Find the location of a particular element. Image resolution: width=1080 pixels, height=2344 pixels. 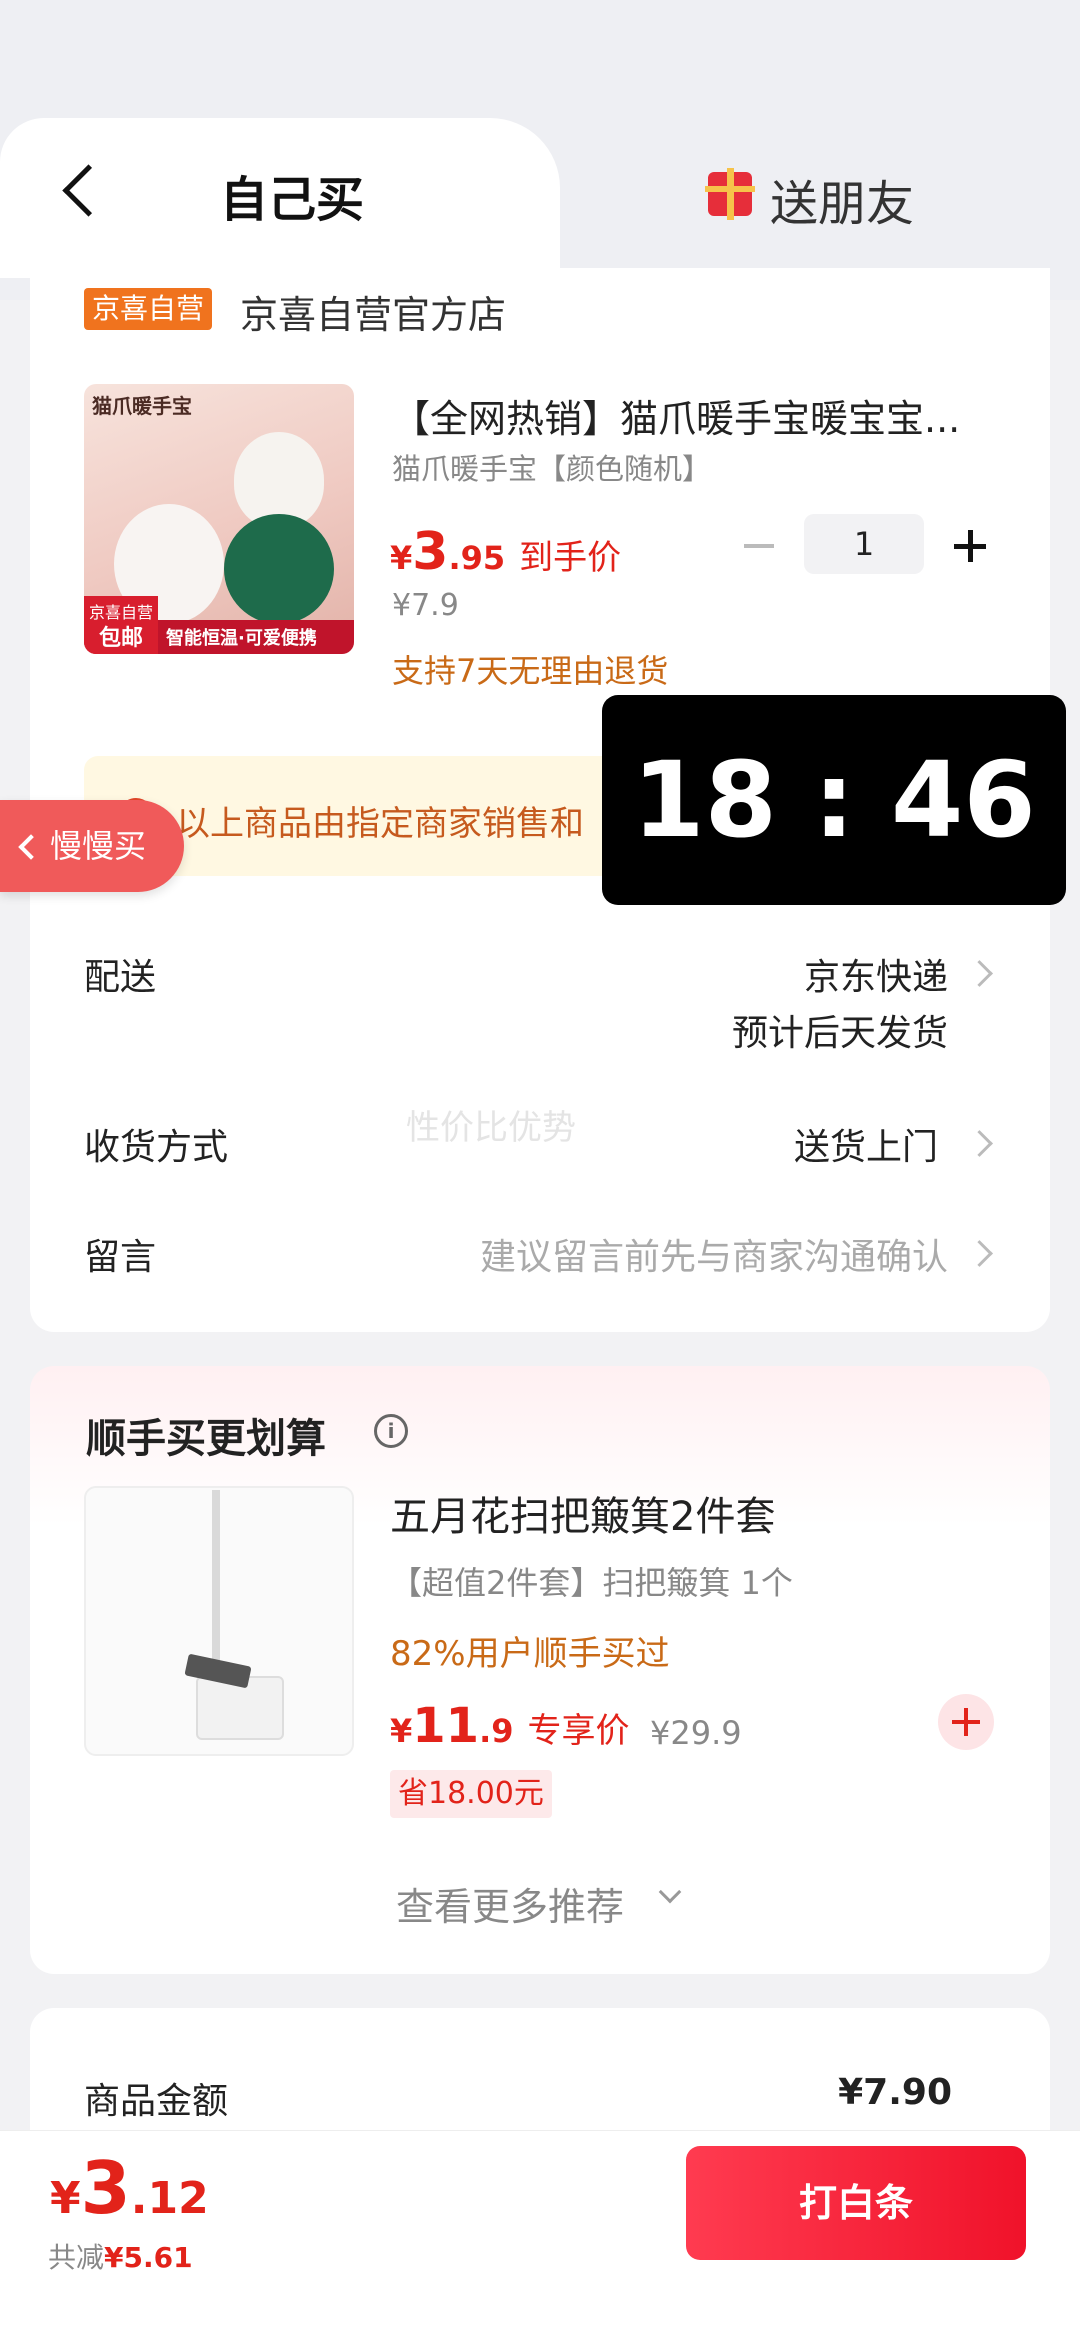

paw-green-shape is located at coordinates (279, 569).